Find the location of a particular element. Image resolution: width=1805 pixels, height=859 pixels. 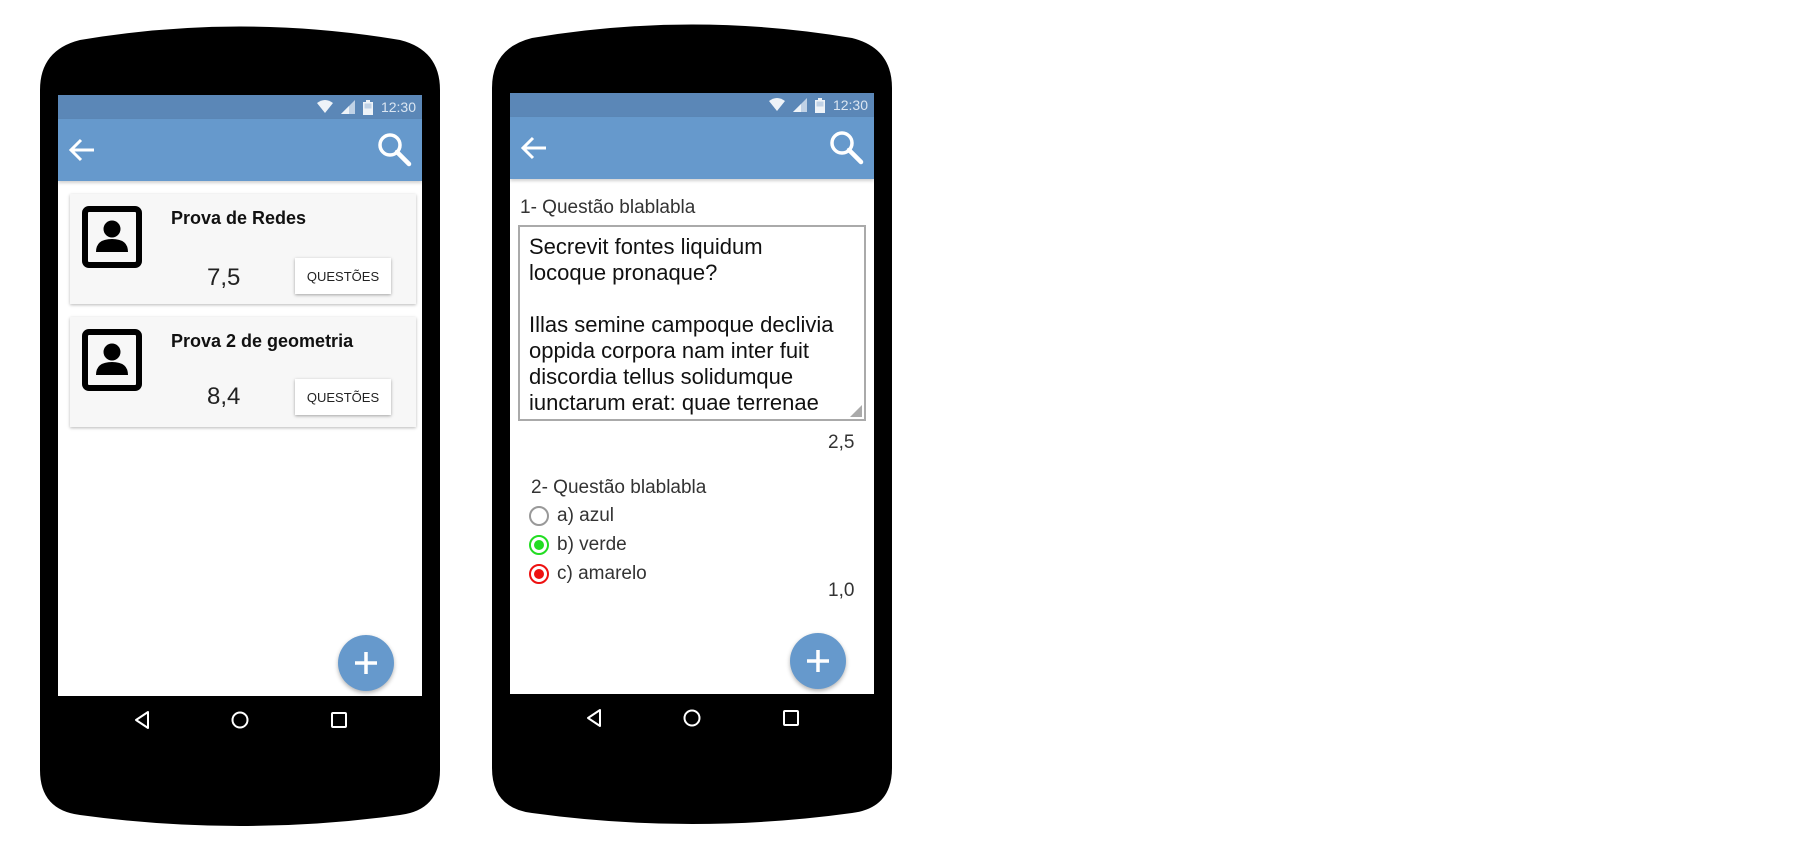

option-label: c) amarelo is located at coordinates (602, 573).